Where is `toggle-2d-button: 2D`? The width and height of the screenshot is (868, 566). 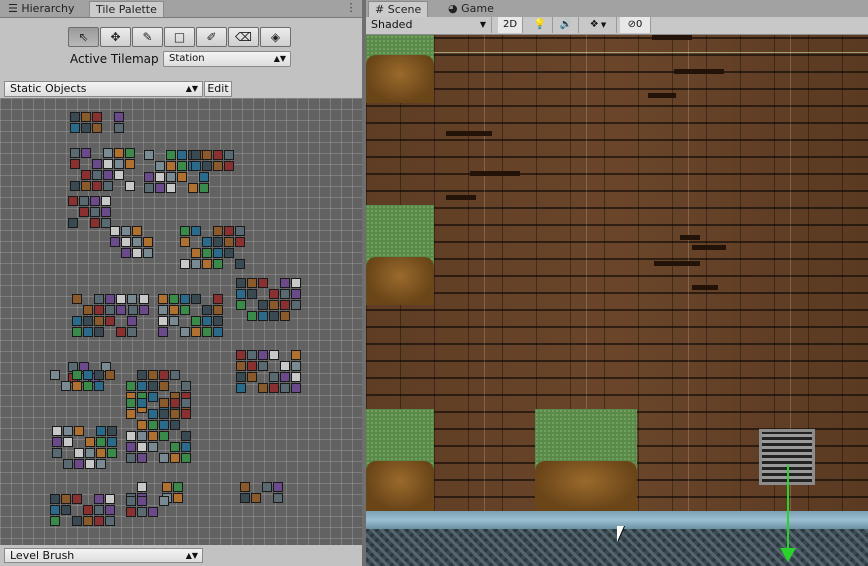
toggle-2d-button: 2D is located at coordinates (510, 25).